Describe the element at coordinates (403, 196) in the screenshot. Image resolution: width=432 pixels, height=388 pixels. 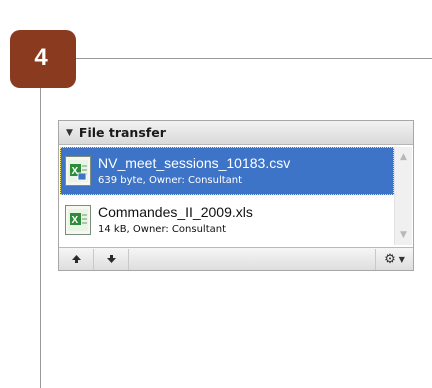
I see `vertical-scrollbar: ▲ ▼` at that location.